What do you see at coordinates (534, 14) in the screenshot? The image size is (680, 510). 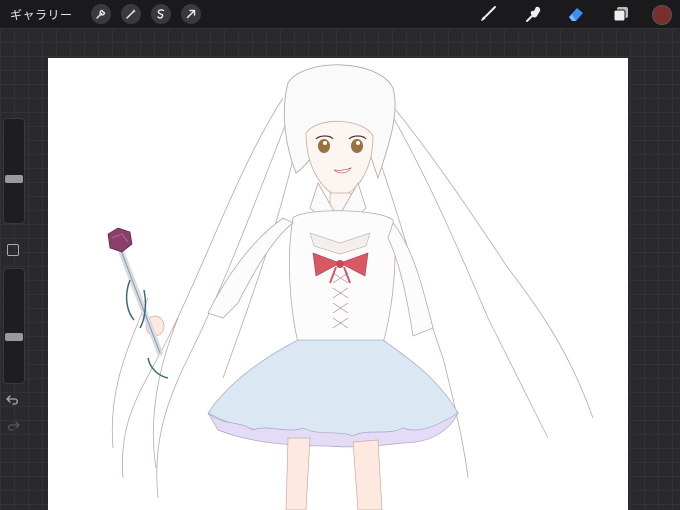 I see `smudge-icon` at bounding box center [534, 14].